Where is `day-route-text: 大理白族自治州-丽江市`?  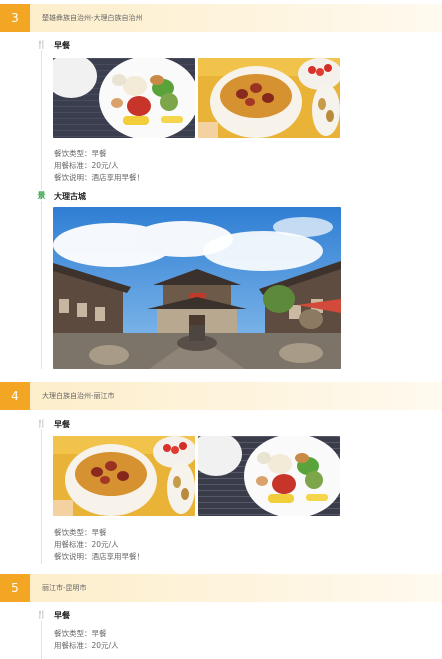
day-route-text: 大理白族自治州-丽江市 is located at coordinates (236, 396).